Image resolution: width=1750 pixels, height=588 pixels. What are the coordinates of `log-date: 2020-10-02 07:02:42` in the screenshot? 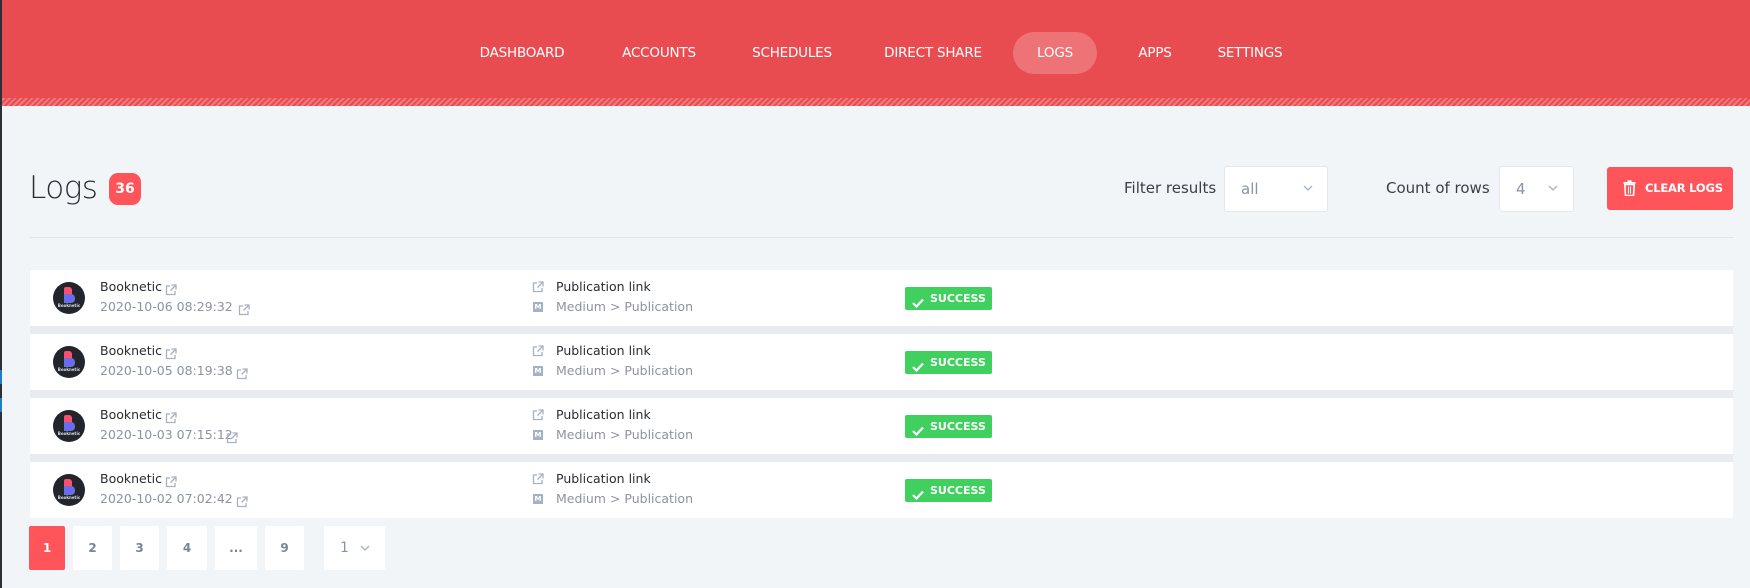 It's located at (166, 498).